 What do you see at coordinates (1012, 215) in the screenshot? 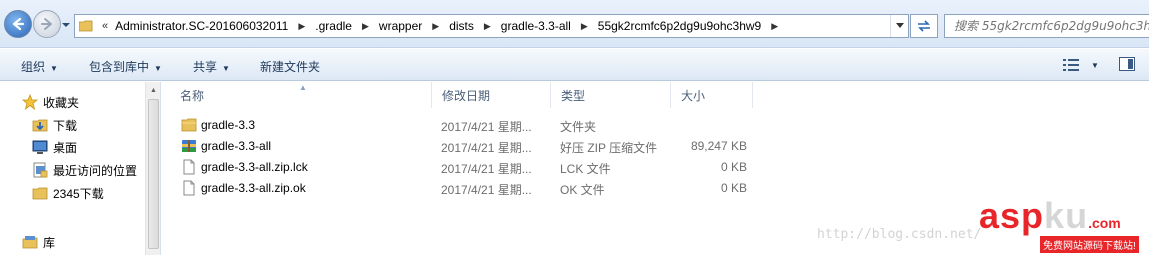
I see `watermark-logo-asp: asp` at bounding box center [1012, 215].